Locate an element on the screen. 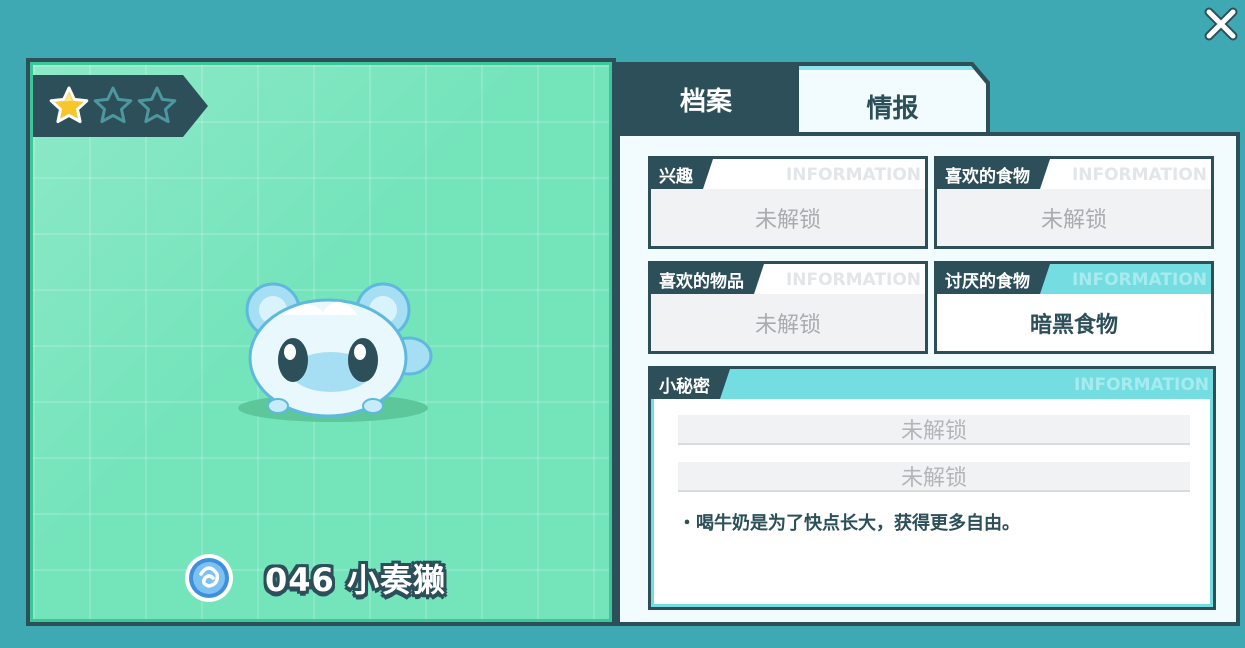 The height and width of the screenshot is (648, 1245). secret-body: 未解锁 未解锁 ・喝牛奶是为了快点长大，获得更多自由。 is located at coordinates (932, 503).